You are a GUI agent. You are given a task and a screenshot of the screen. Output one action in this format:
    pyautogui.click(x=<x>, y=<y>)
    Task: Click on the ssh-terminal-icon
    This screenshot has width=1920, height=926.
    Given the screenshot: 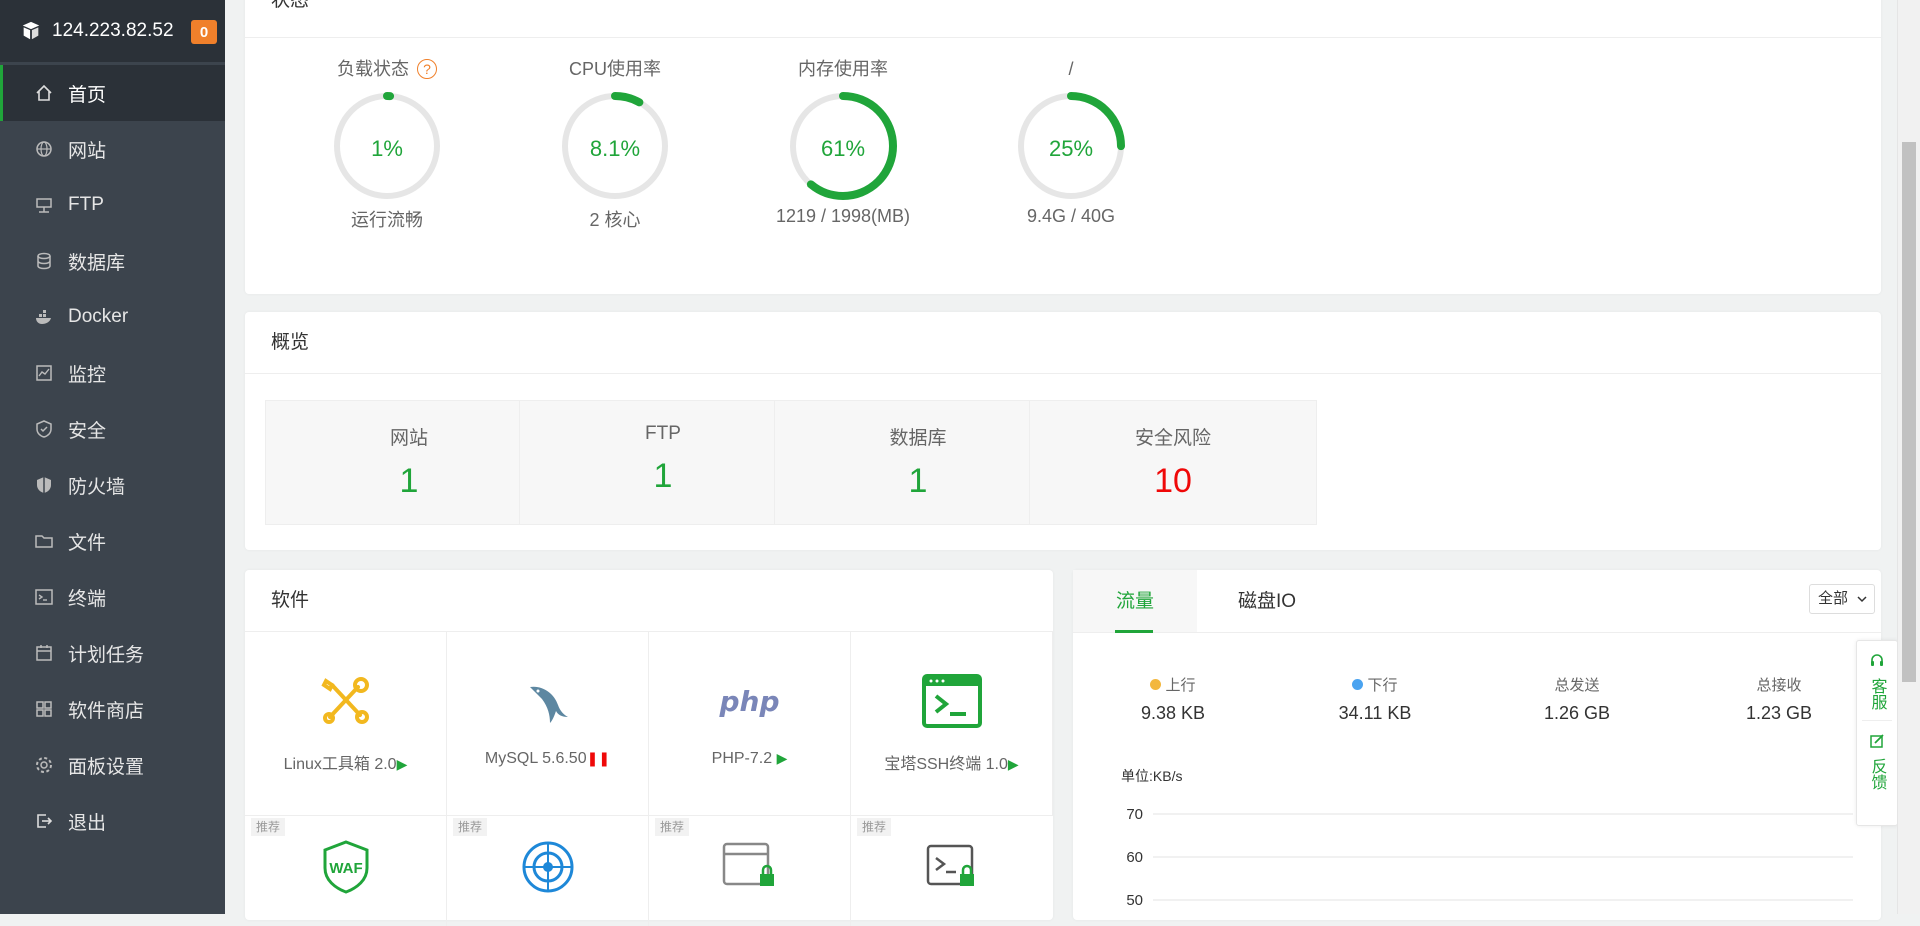 What is the action you would take?
    pyautogui.click(x=951, y=701)
    